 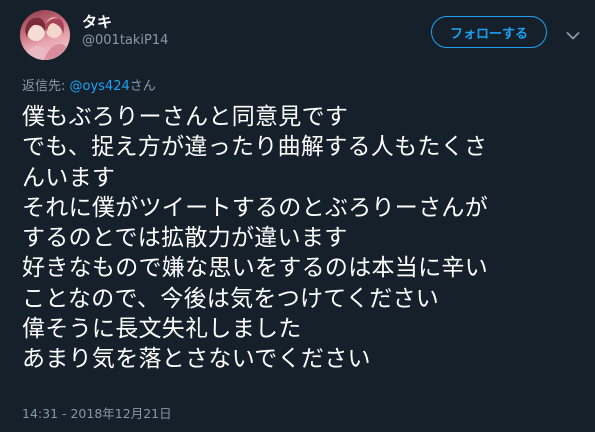 What do you see at coordinates (142, 86) in the screenshot?
I see `reply-context-suffix: さん` at bounding box center [142, 86].